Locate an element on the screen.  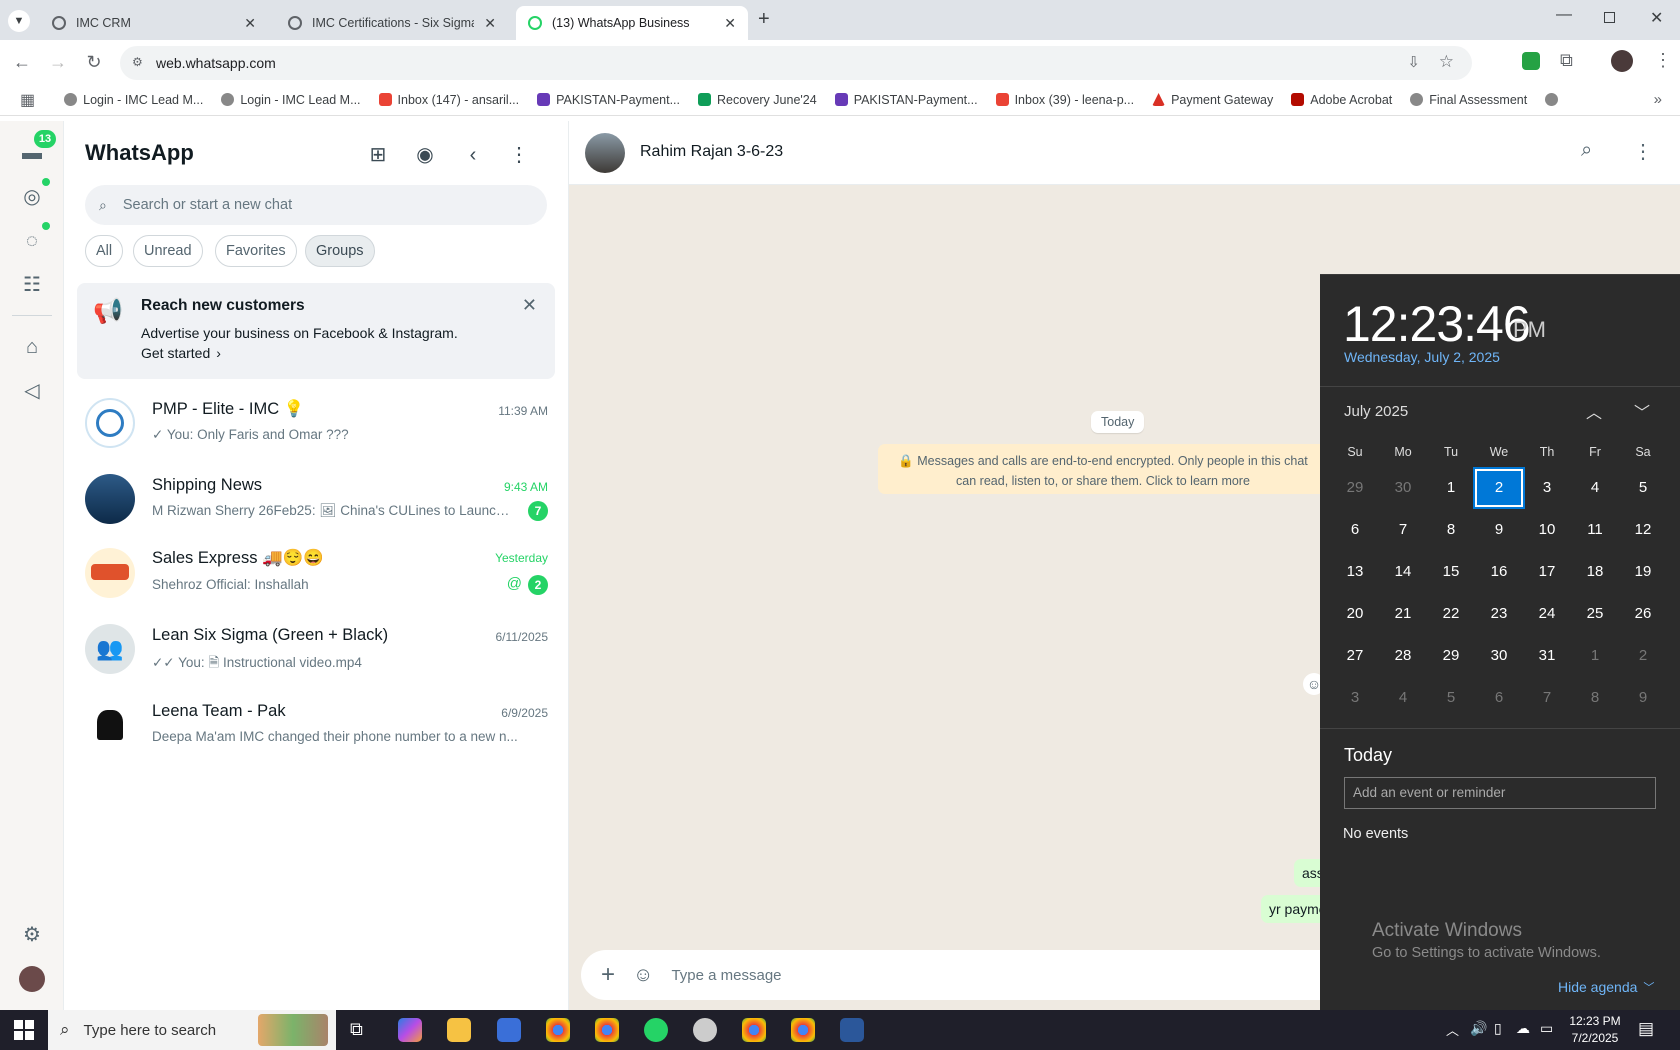
profile-avatar is located at coordinates (32, 979).